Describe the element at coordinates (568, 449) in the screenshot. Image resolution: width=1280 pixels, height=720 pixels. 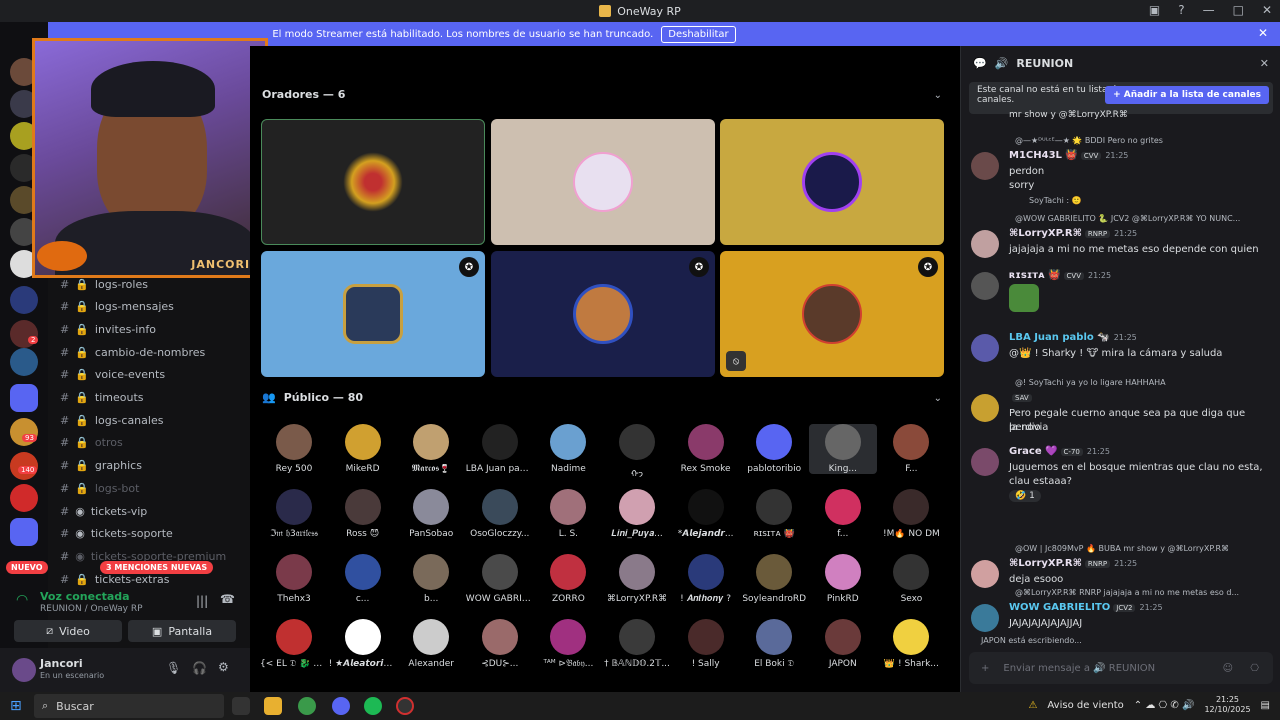
I see `audience-member: Nadime` at that location.